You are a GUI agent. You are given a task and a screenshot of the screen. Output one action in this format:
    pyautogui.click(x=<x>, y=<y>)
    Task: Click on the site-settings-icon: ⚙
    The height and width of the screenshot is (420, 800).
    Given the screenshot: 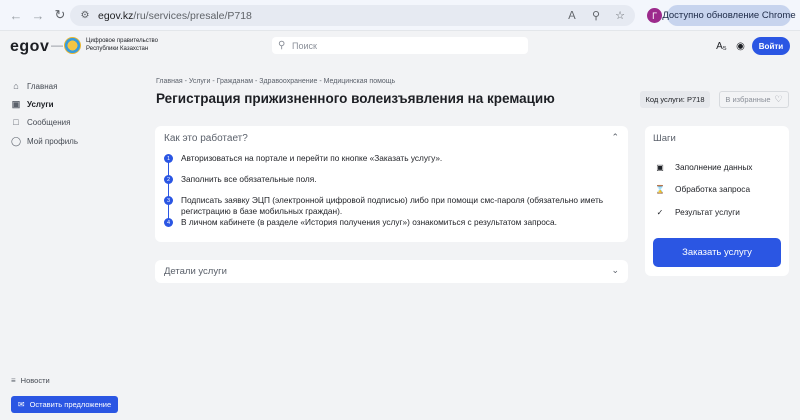 What is the action you would take?
    pyautogui.click(x=85, y=16)
    